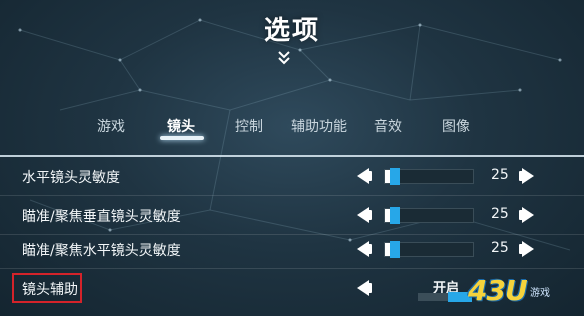  I want to click on setting-row: 瞄准/聚焦水平镜头灵敏度 25, so click(292, 251).